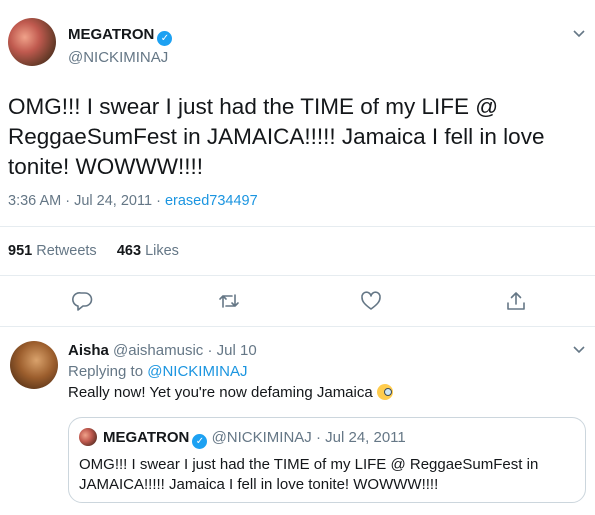  I want to click on retweet-icon, so click(229, 301).